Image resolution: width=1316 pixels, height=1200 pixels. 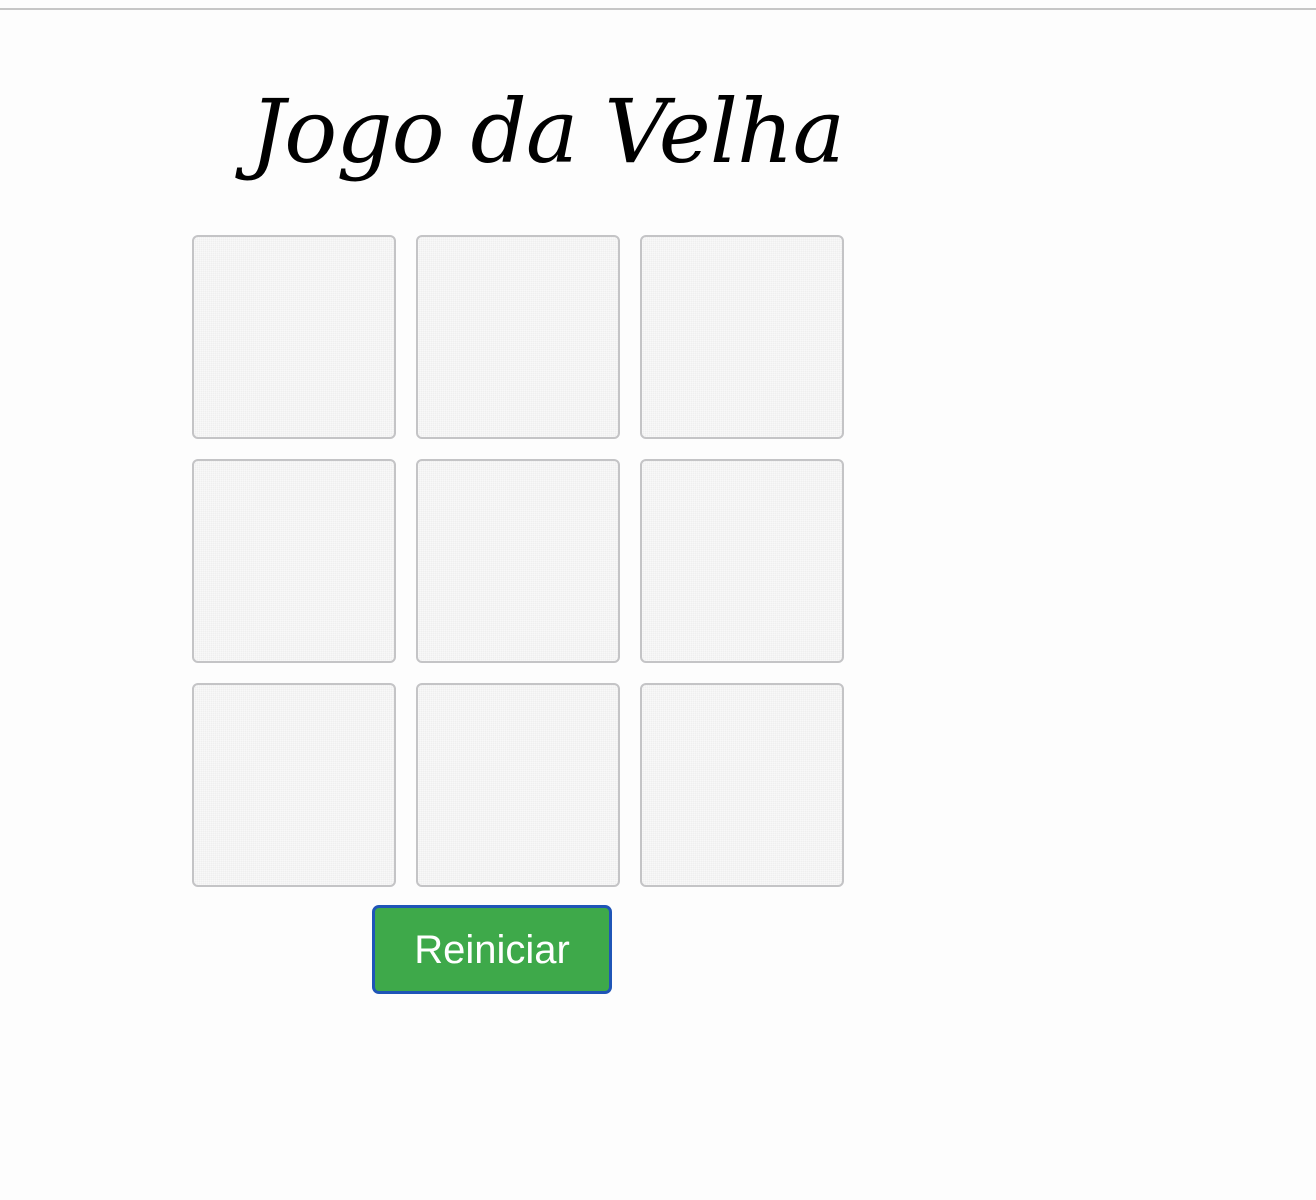 I want to click on restart-button: Reiniciar, so click(x=492, y=949).